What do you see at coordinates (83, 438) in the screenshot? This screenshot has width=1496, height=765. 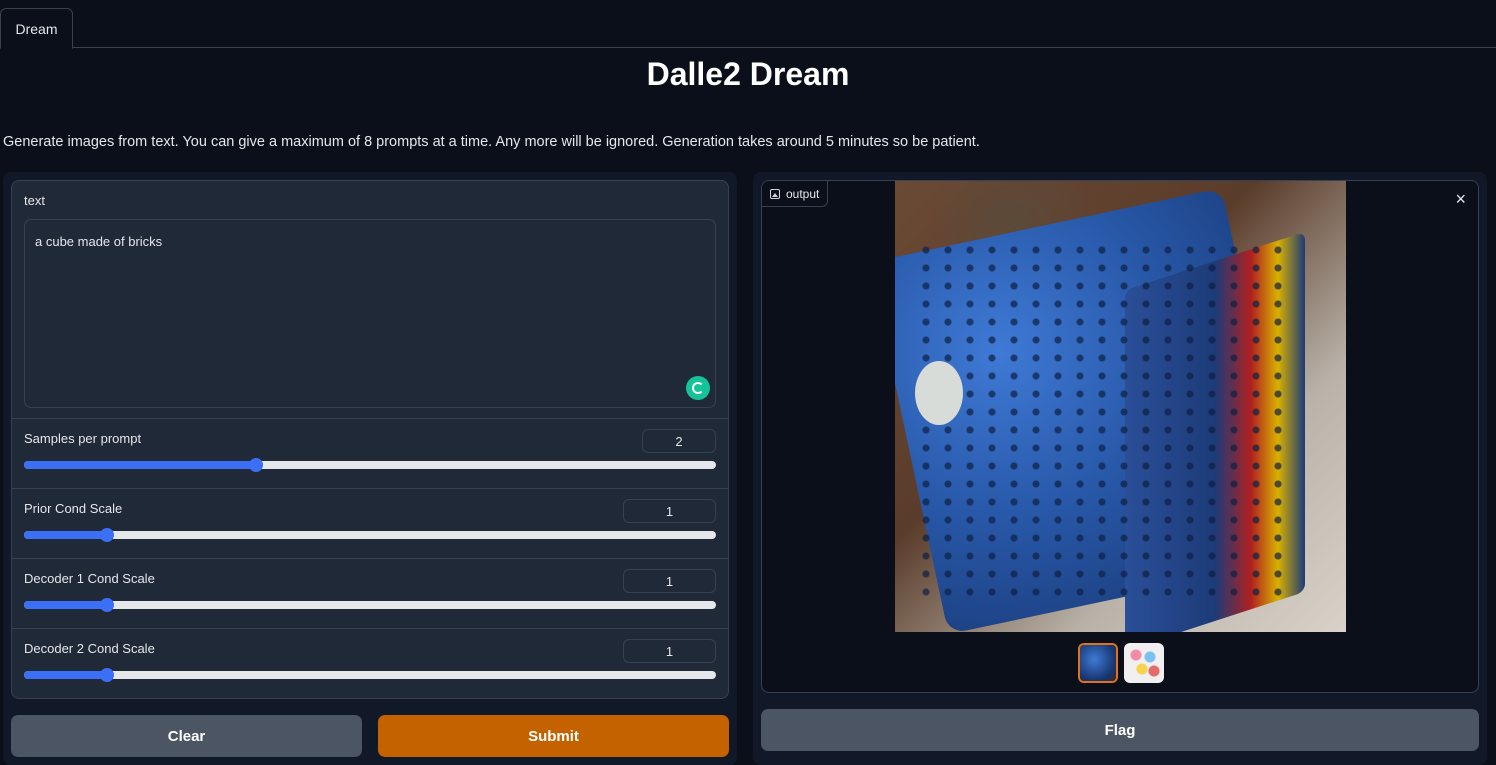 I see `slider-label: Samples per prompt` at bounding box center [83, 438].